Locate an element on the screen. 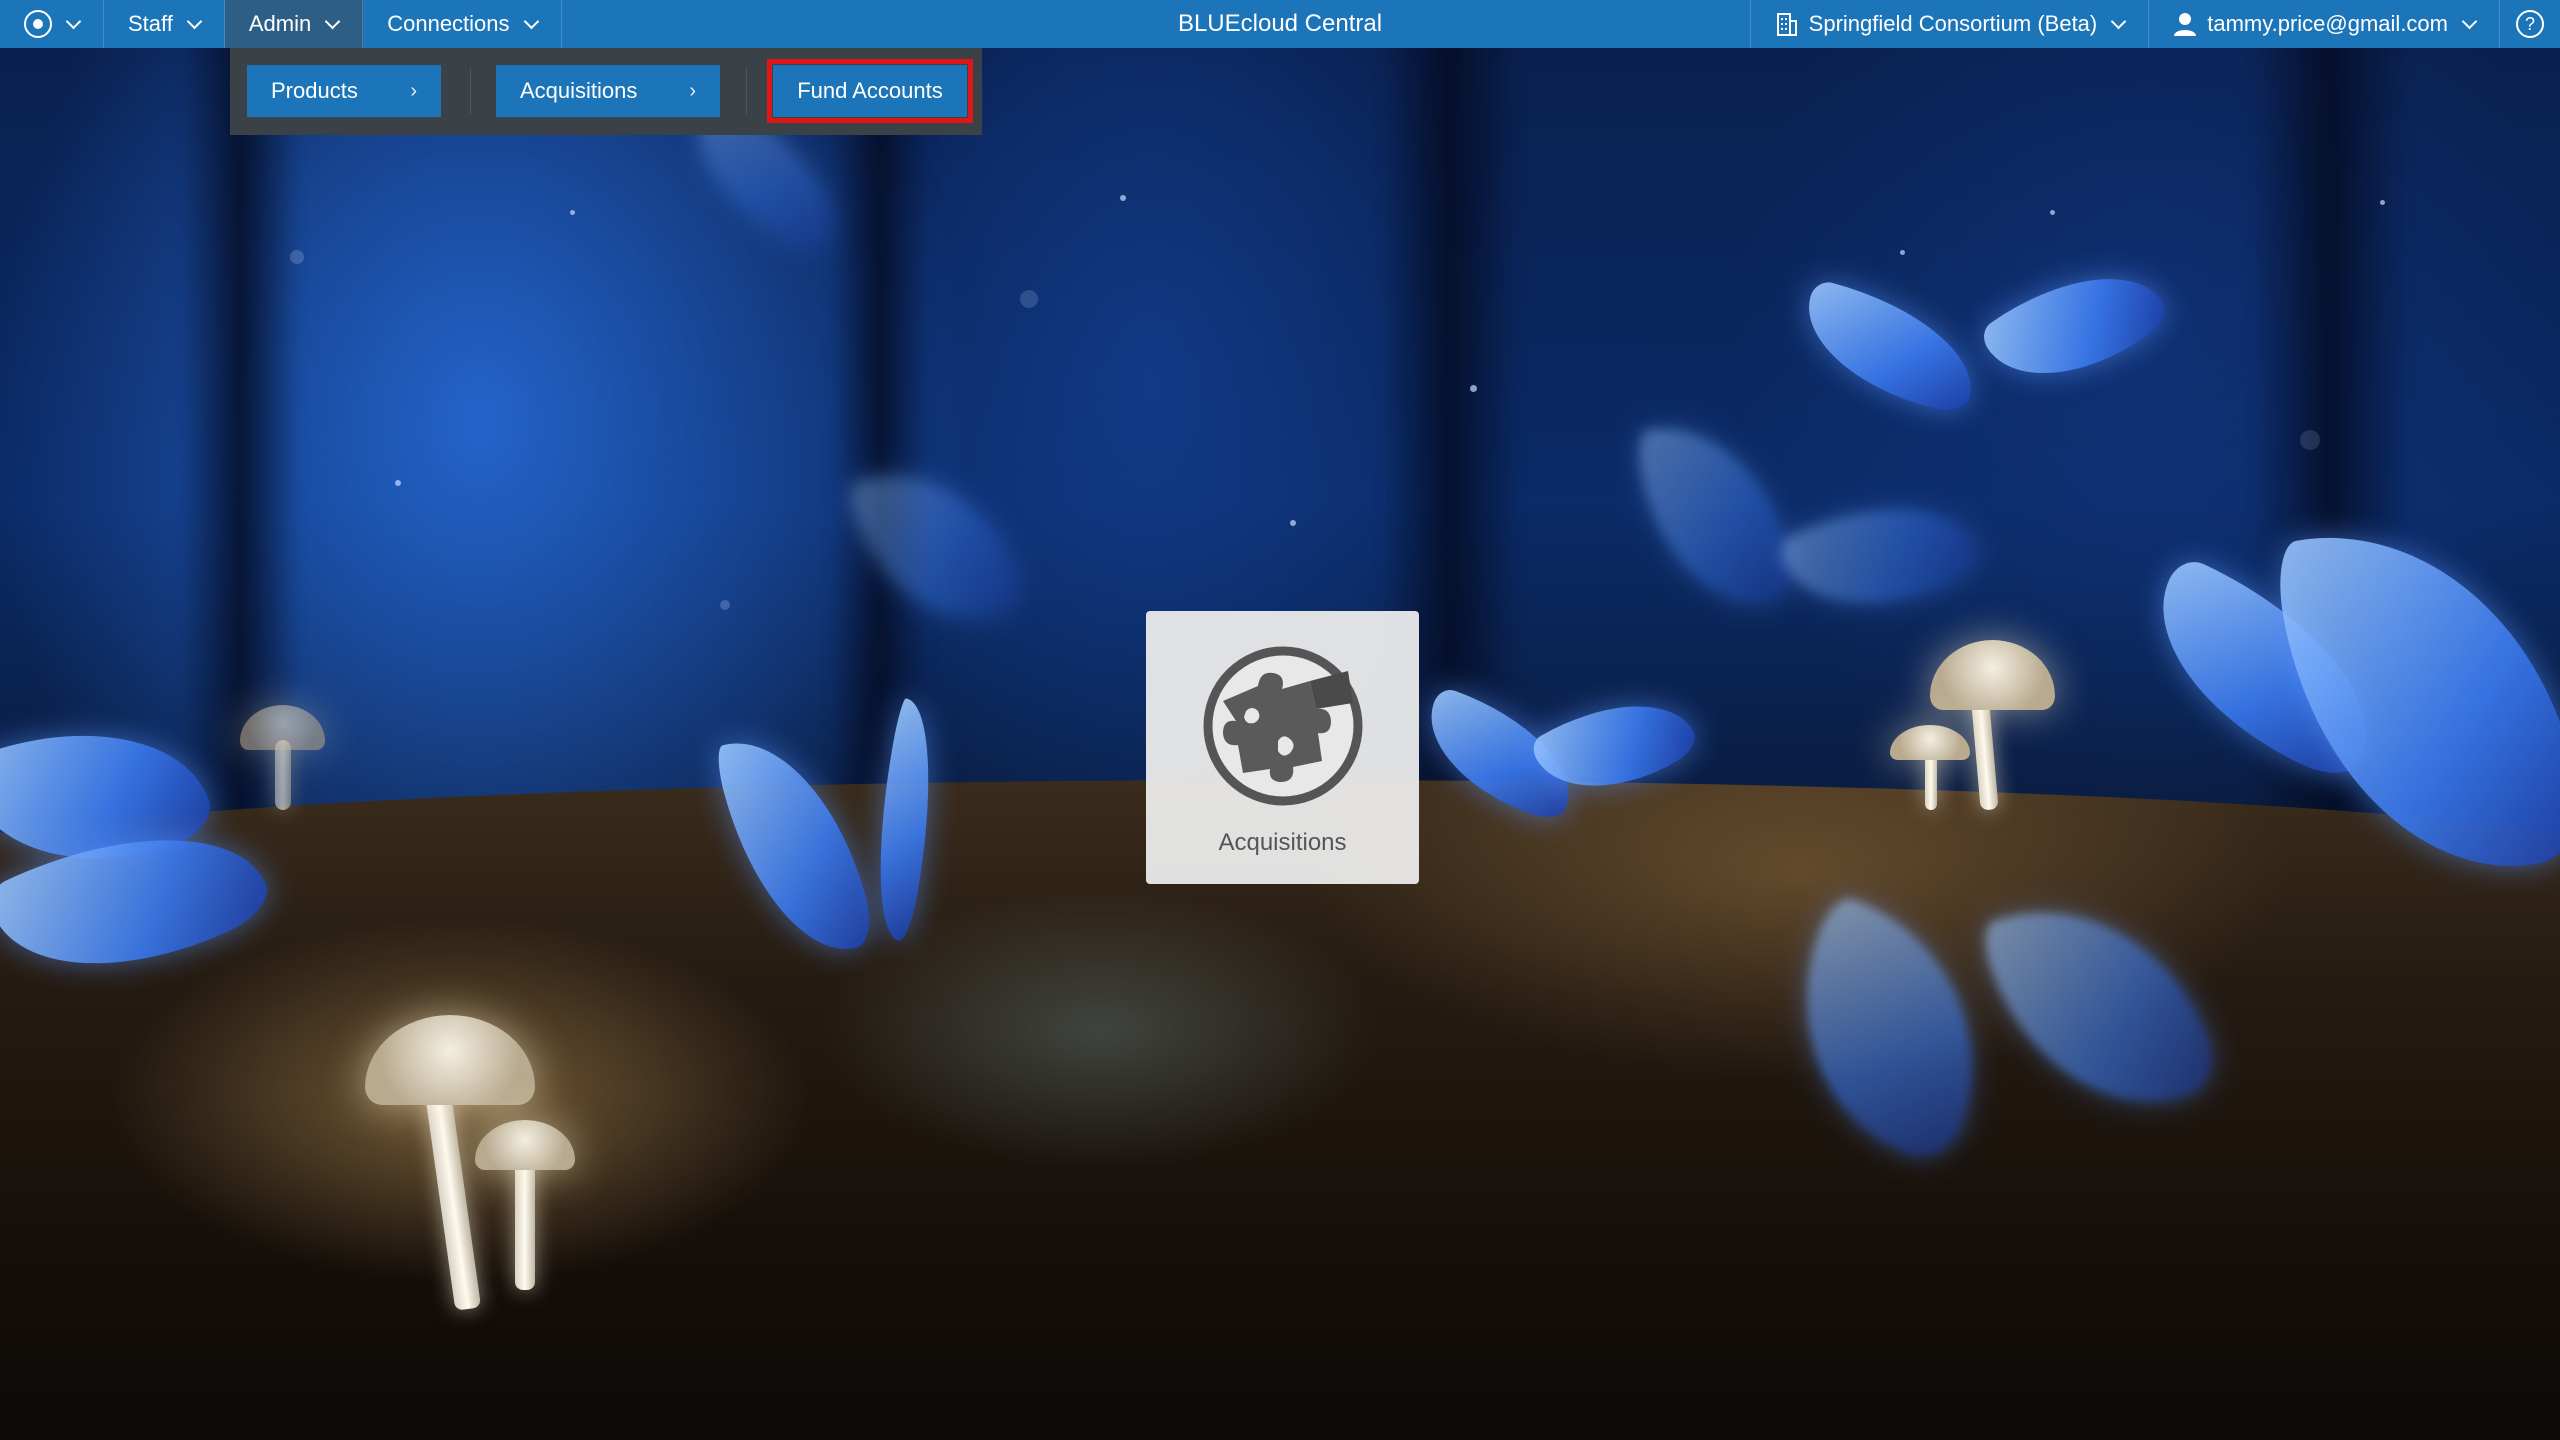  nav-admin: Admin is located at coordinates (294, 24).